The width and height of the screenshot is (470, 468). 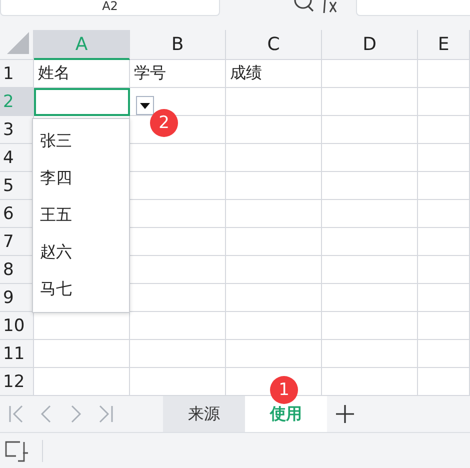 What do you see at coordinates (82, 74) in the screenshot?
I see `table-cell: 姓名` at bounding box center [82, 74].